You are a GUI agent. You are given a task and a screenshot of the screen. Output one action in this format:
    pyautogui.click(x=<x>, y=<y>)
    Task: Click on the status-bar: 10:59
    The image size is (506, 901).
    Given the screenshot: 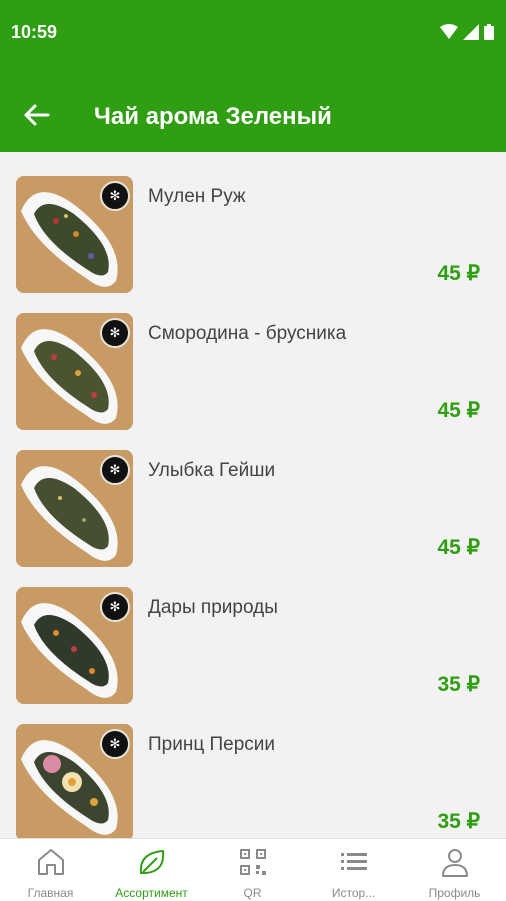 What is the action you would take?
    pyautogui.click(x=253, y=32)
    